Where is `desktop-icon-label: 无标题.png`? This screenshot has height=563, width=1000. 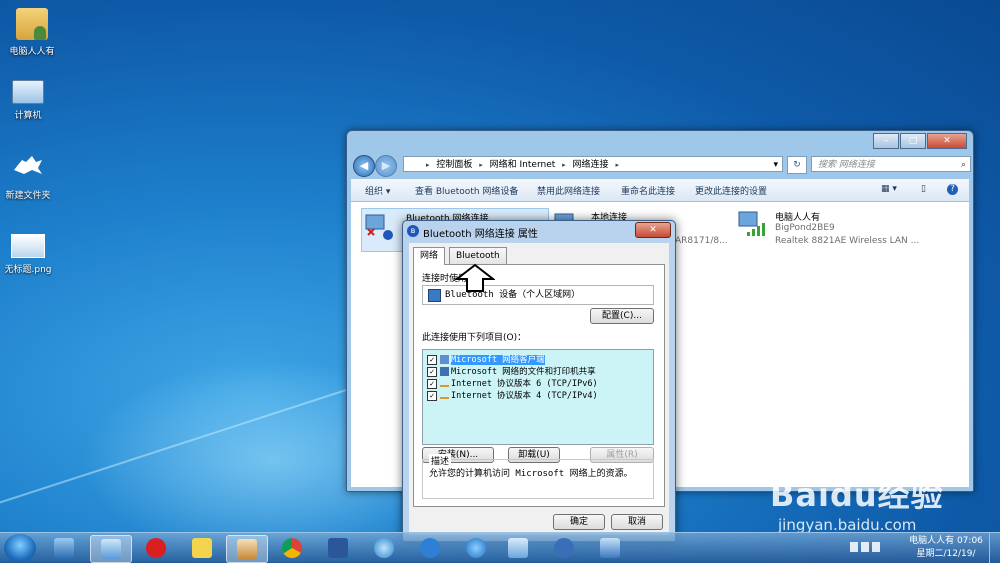 desktop-icon-label: 无标题.png is located at coordinates (28, 270).